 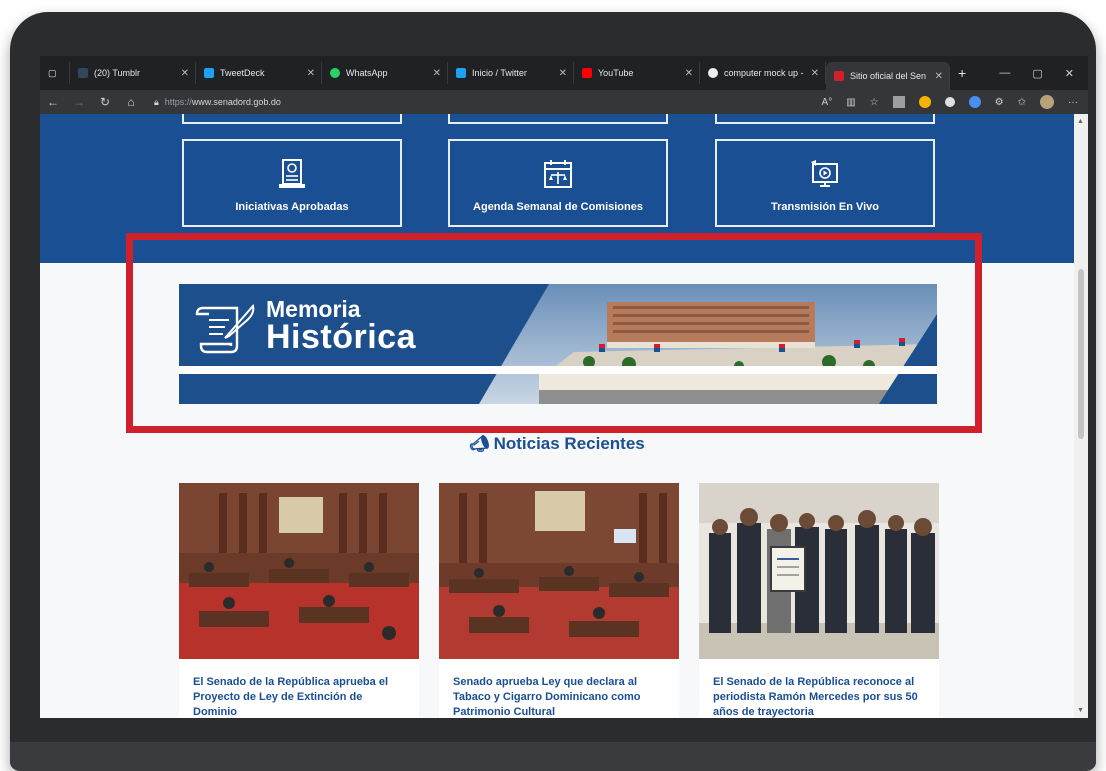 I want to click on back-icon: ←, so click(x=53, y=102).